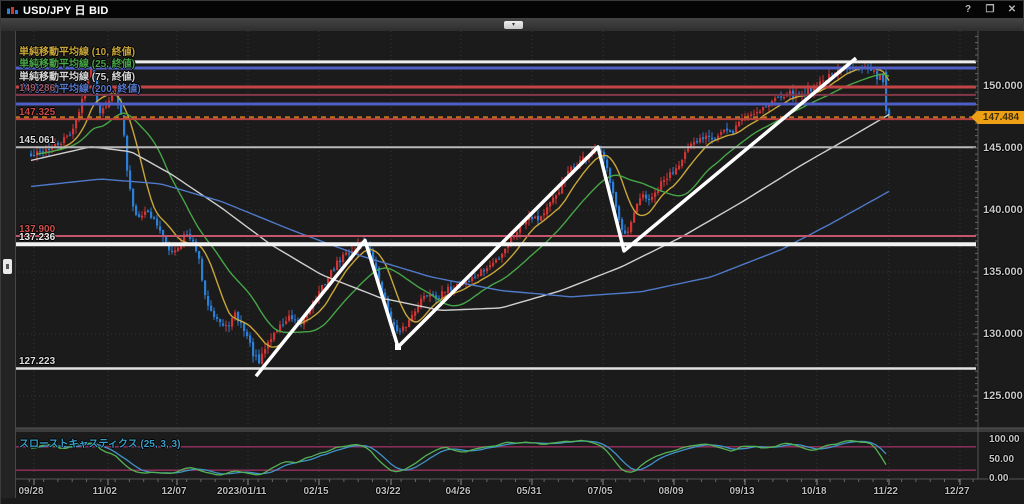  Describe the element at coordinates (37, 141) in the screenshot. I see `price-level-label: 145.061` at that location.